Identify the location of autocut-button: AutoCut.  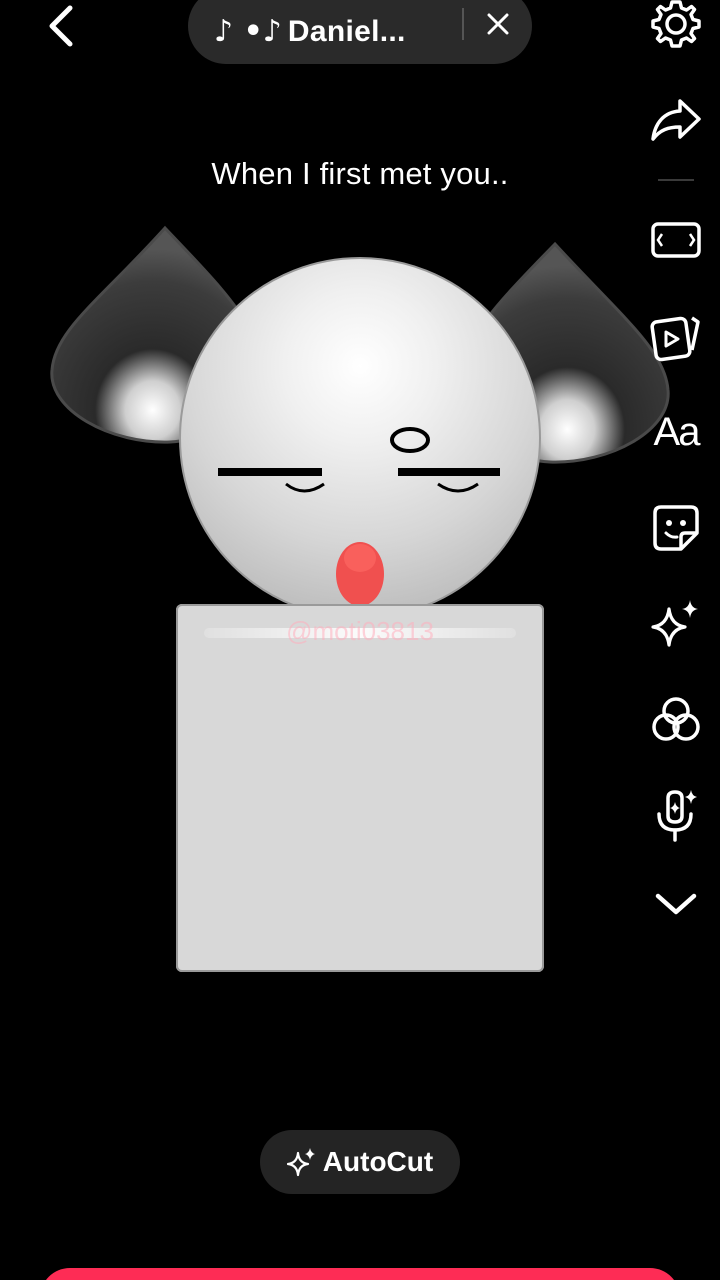
(360, 1162).